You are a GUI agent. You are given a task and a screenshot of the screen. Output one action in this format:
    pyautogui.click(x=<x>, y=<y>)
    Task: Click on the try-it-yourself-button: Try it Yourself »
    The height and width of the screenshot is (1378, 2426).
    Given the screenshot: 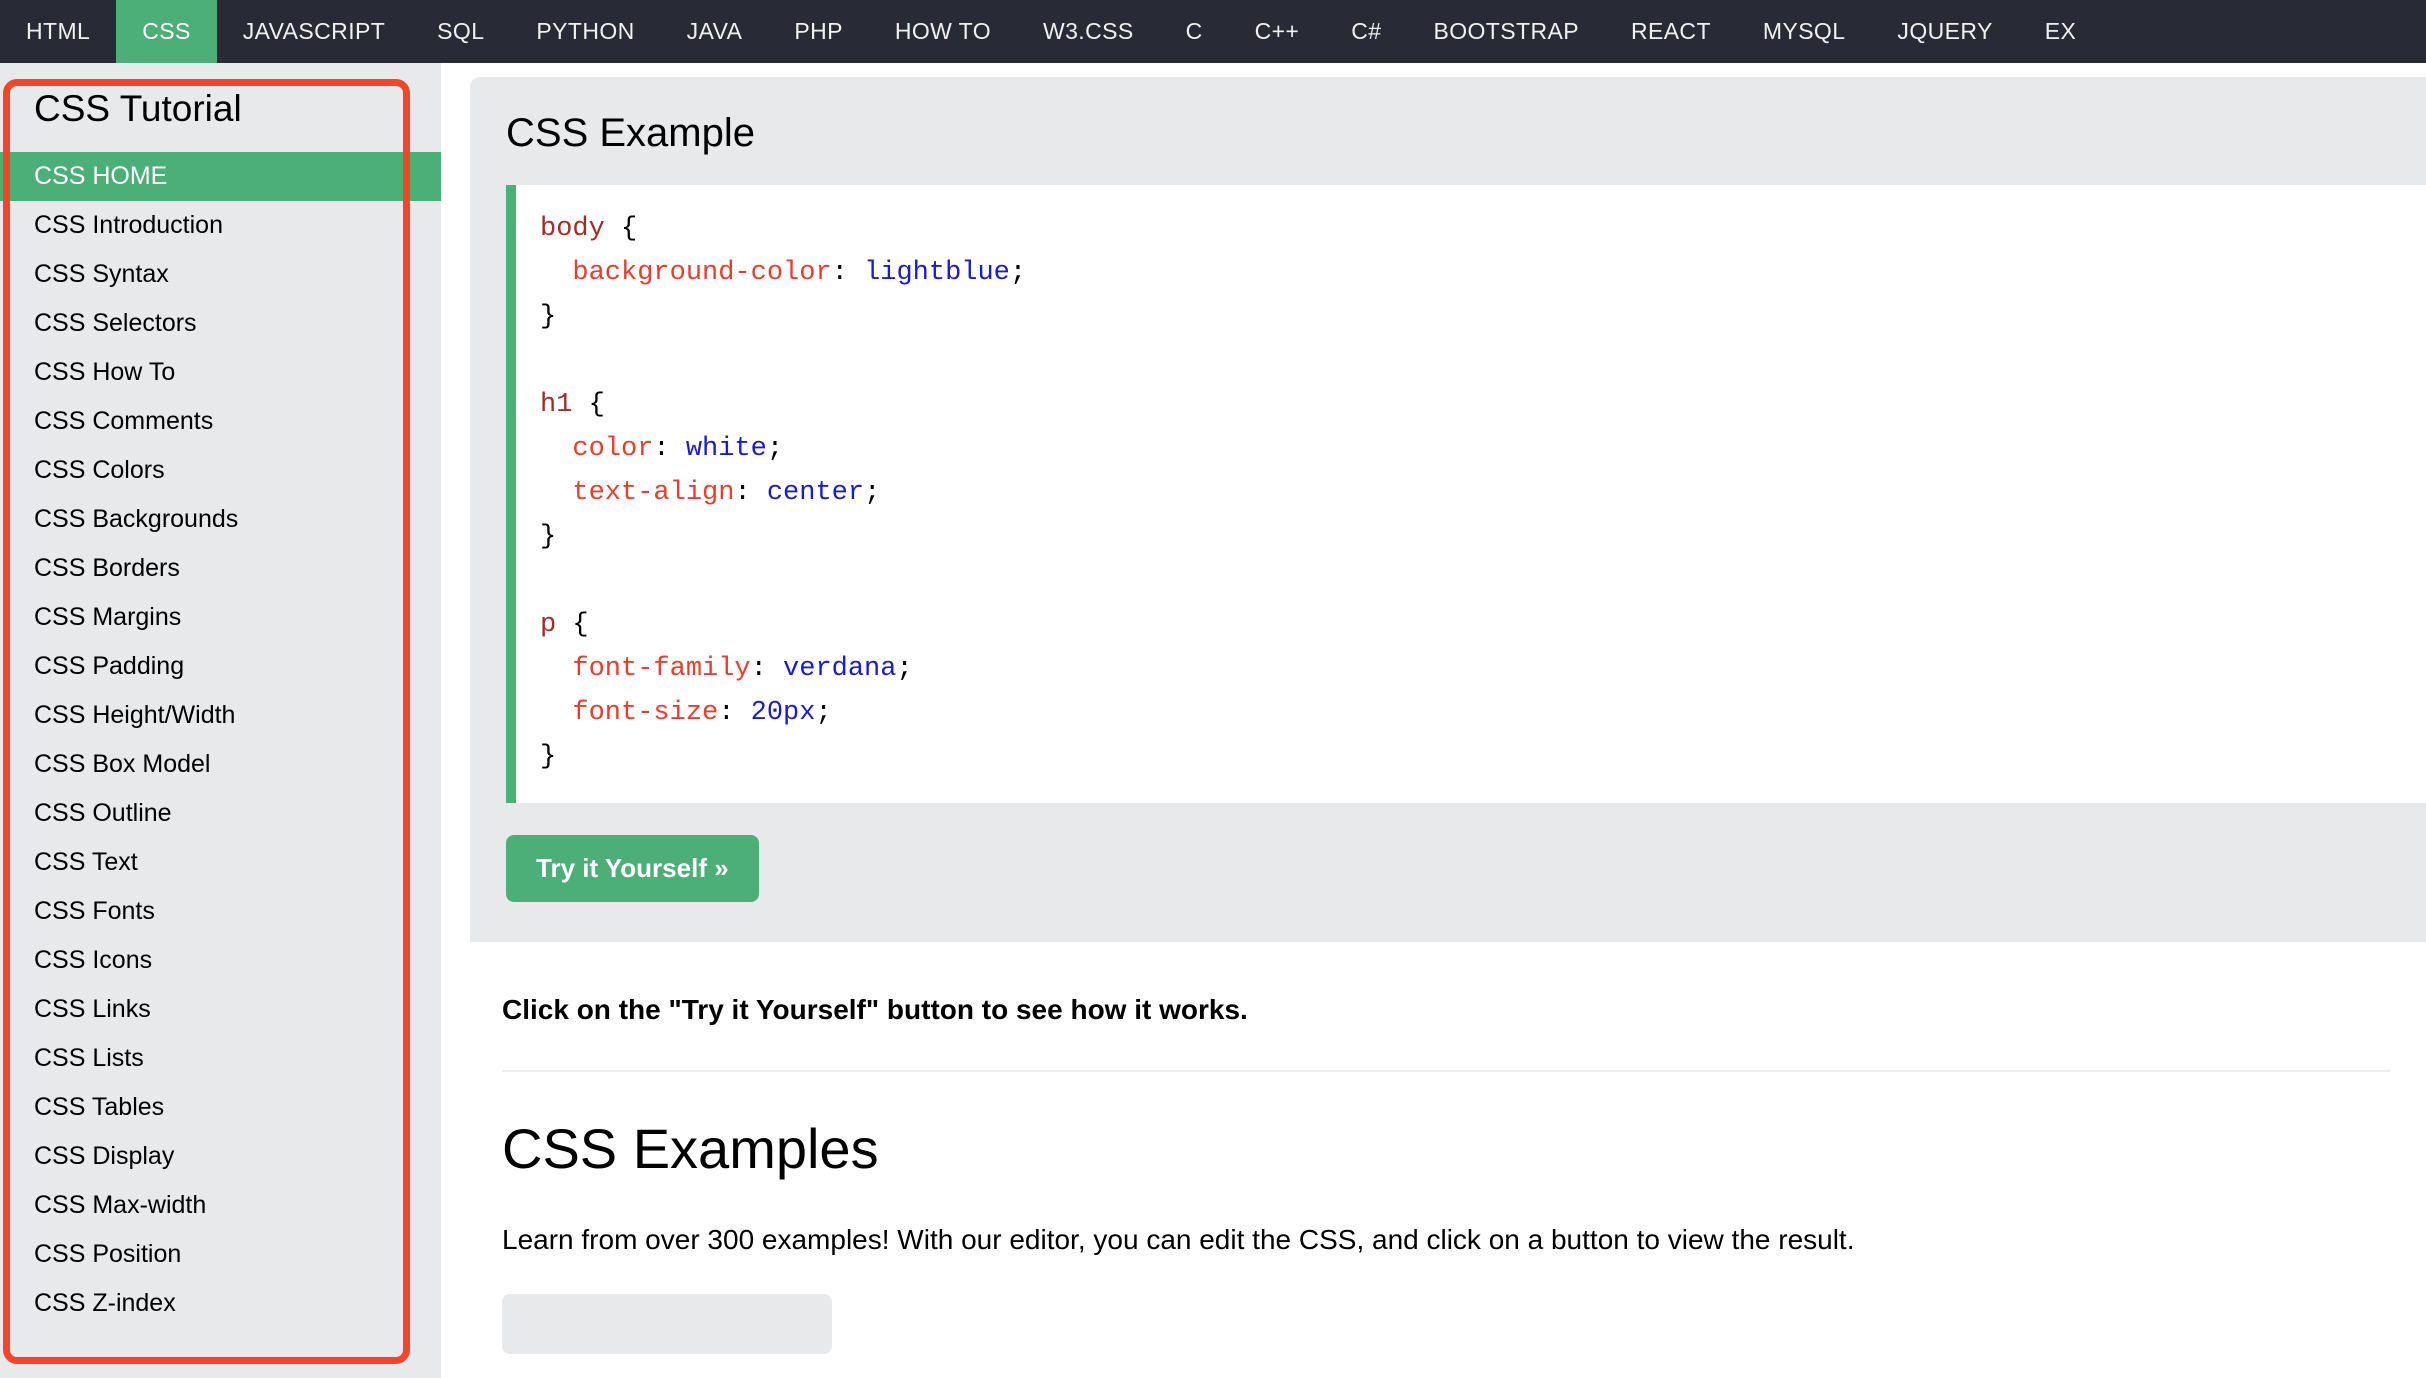 What is the action you would take?
    pyautogui.click(x=632, y=868)
    